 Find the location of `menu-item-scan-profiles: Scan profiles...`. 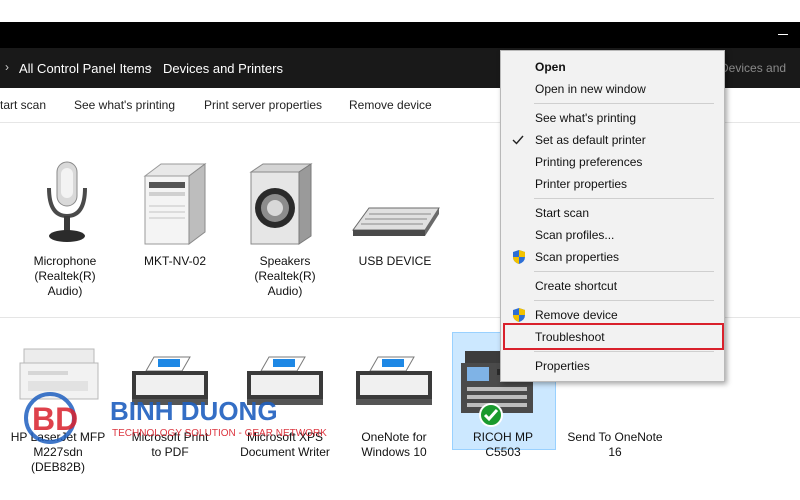

menu-item-scan-profiles: Scan profiles... is located at coordinates (612, 235).